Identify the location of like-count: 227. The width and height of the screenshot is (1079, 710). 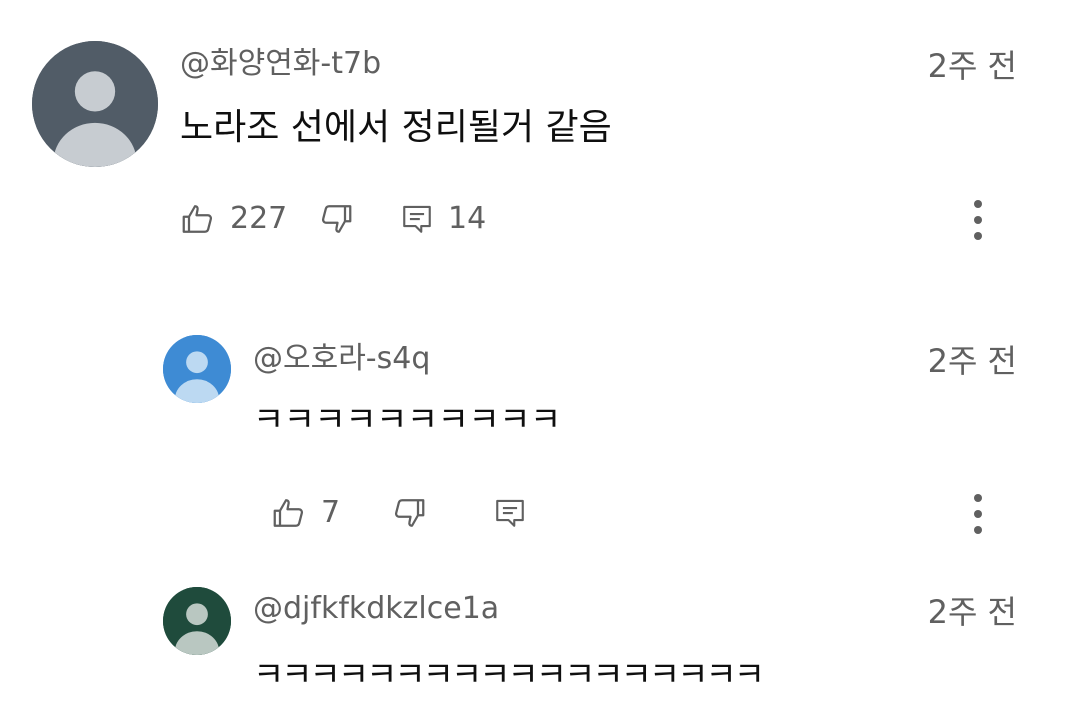
(259, 218).